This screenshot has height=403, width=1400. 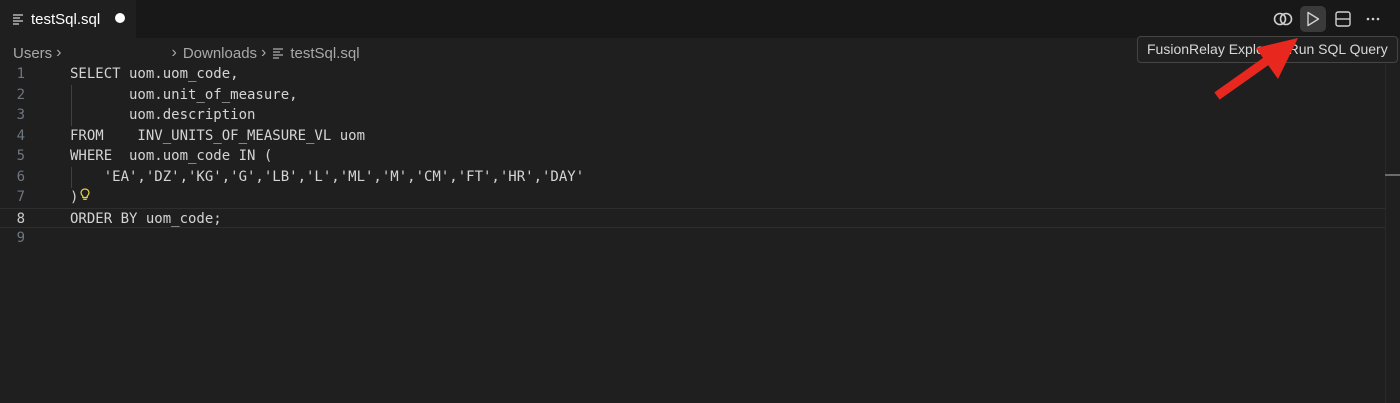 What do you see at coordinates (692, 95) in the screenshot?
I see `code-line: 2 uom.unit_of_measure,` at bounding box center [692, 95].